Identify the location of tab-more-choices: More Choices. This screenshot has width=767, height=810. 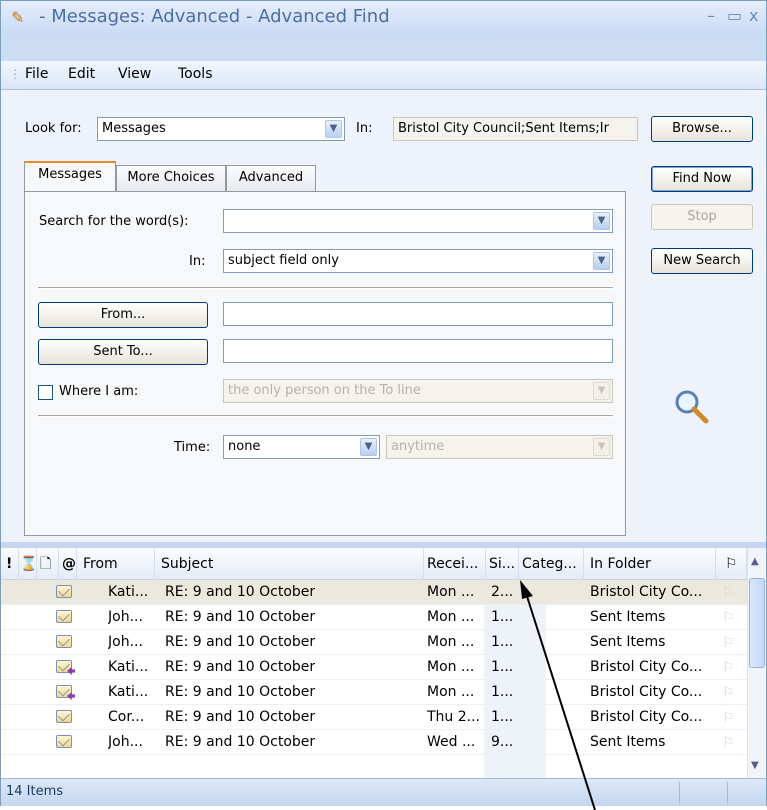
(171, 178).